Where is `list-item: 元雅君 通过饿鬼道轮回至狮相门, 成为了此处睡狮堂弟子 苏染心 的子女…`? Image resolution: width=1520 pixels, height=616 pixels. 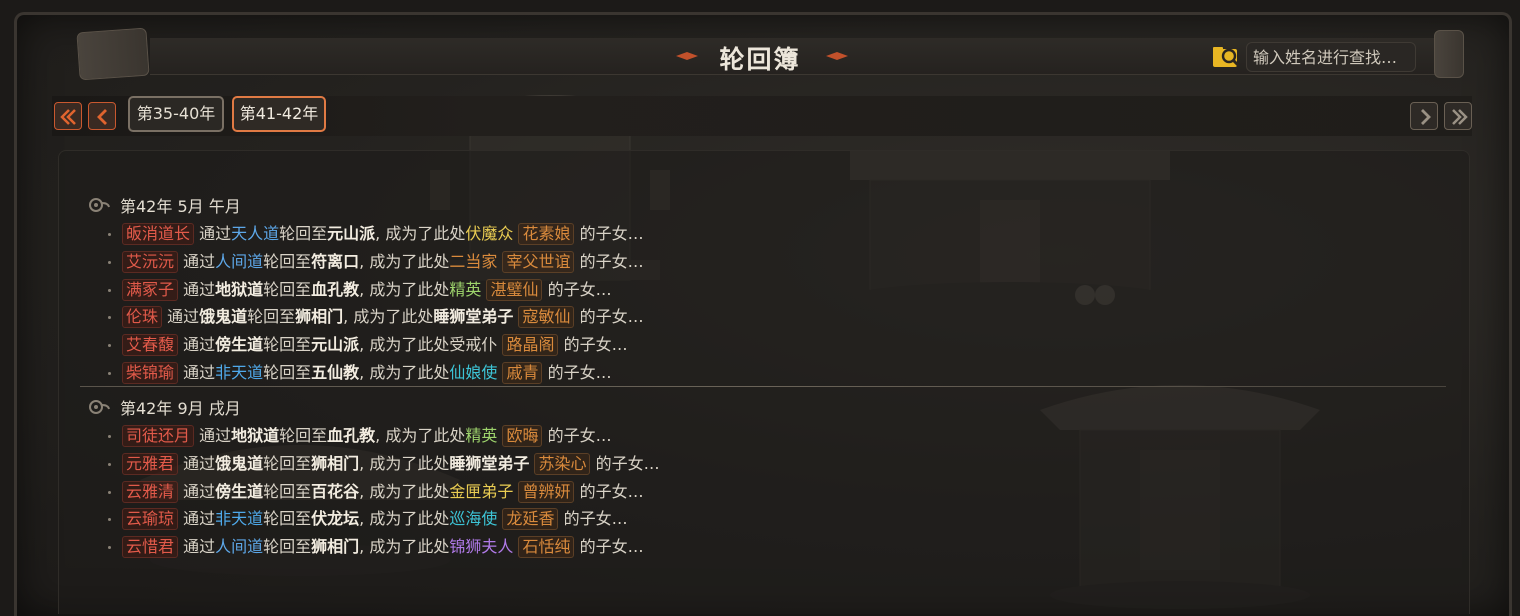
list-item: 元雅君 通过饿鬼道轮回至狮相门, 成为了此处睡狮堂弟子 苏染心 的子女… is located at coordinates (384, 464).